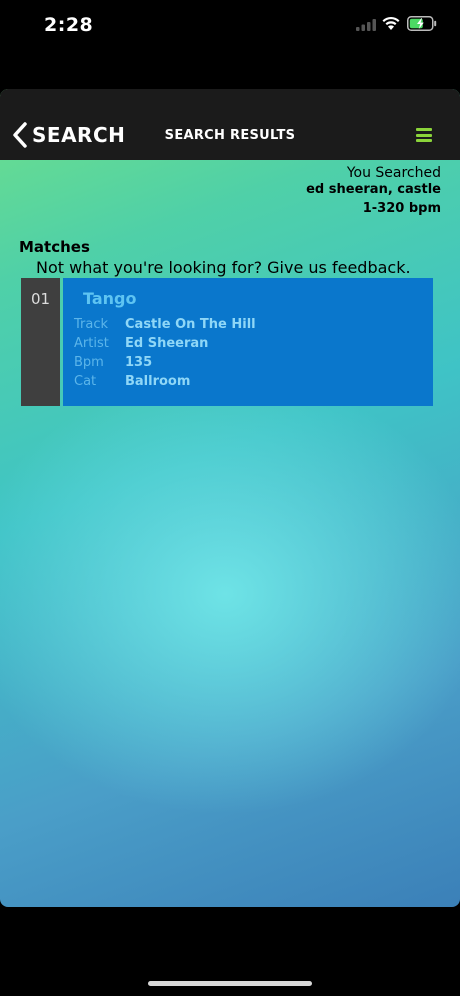 This screenshot has width=460, height=996. What do you see at coordinates (401, 208) in the screenshot?
I see `searched-bpm-range: 1-320 bpm` at bounding box center [401, 208].